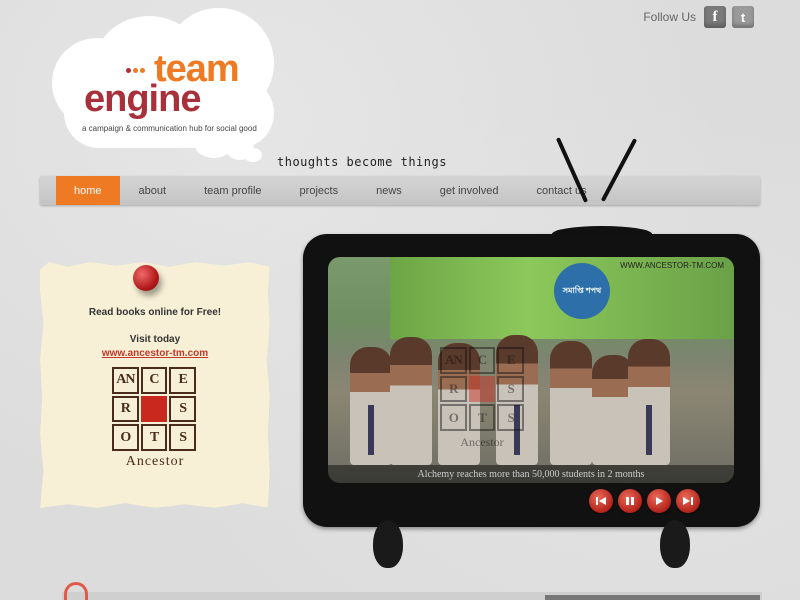 The height and width of the screenshot is (600, 800). What do you see at coordinates (698, 17) in the screenshot?
I see `follow-us: Follow Us f t` at bounding box center [698, 17].